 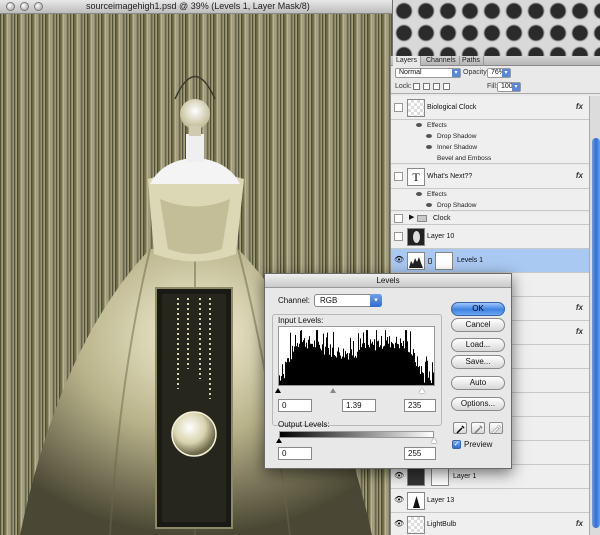 I want to click on lock-all-icon, so click(x=446, y=86).